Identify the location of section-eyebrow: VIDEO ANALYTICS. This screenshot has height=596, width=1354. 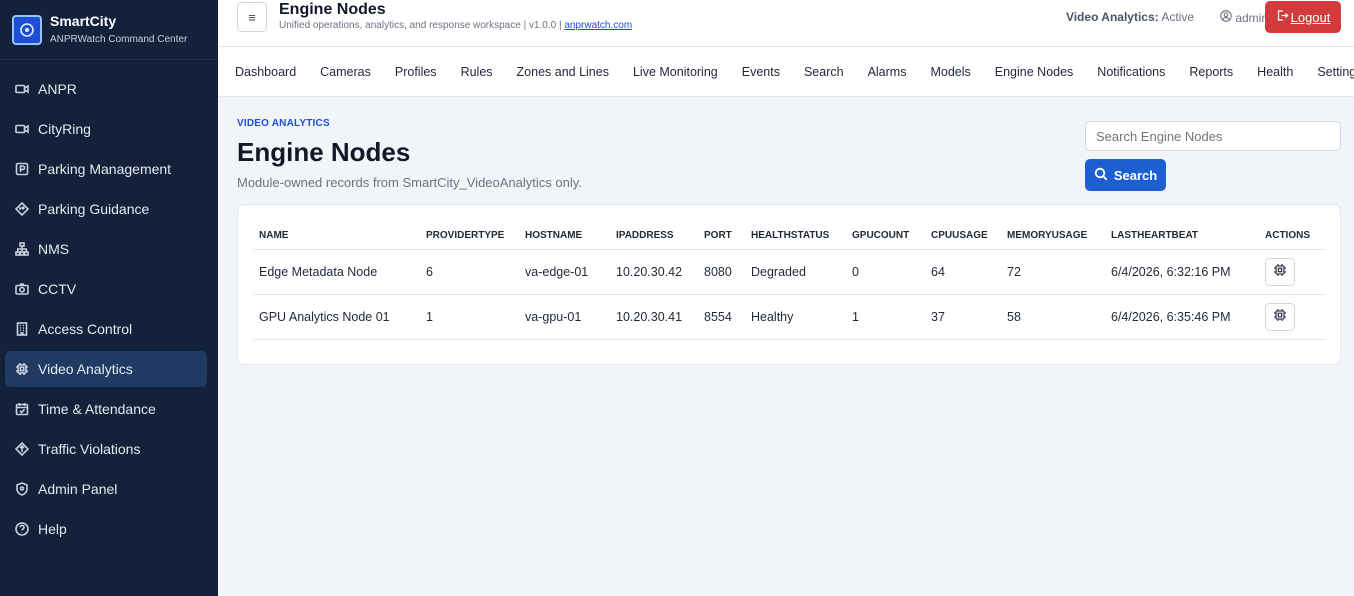
(283, 123).